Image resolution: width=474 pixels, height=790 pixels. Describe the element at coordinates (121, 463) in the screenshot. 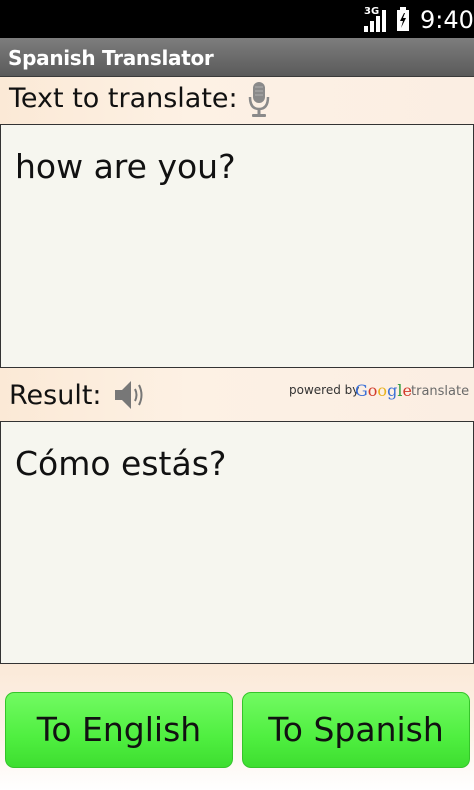

I see `result-text: Cómo estás?` at that location.